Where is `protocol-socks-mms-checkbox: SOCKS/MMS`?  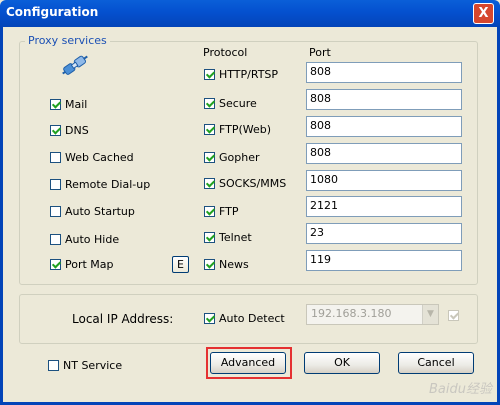 protocol-socks-mms-checkbox: SOCKS/MMS is located at coordinates (245, 183).